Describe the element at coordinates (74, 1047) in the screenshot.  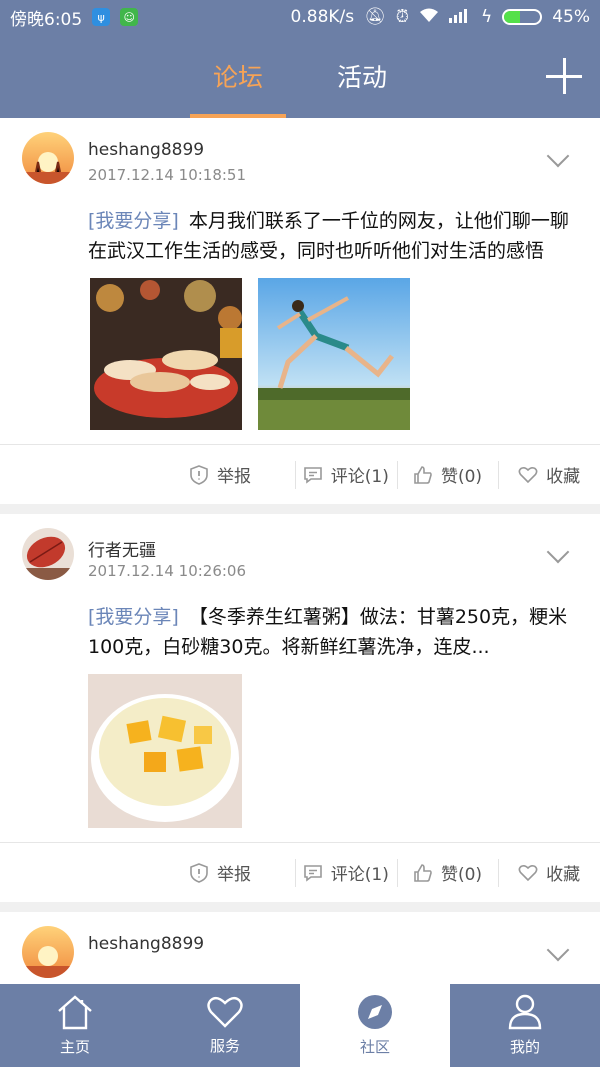
I see `bottom-tab-label: 主页` at that location.